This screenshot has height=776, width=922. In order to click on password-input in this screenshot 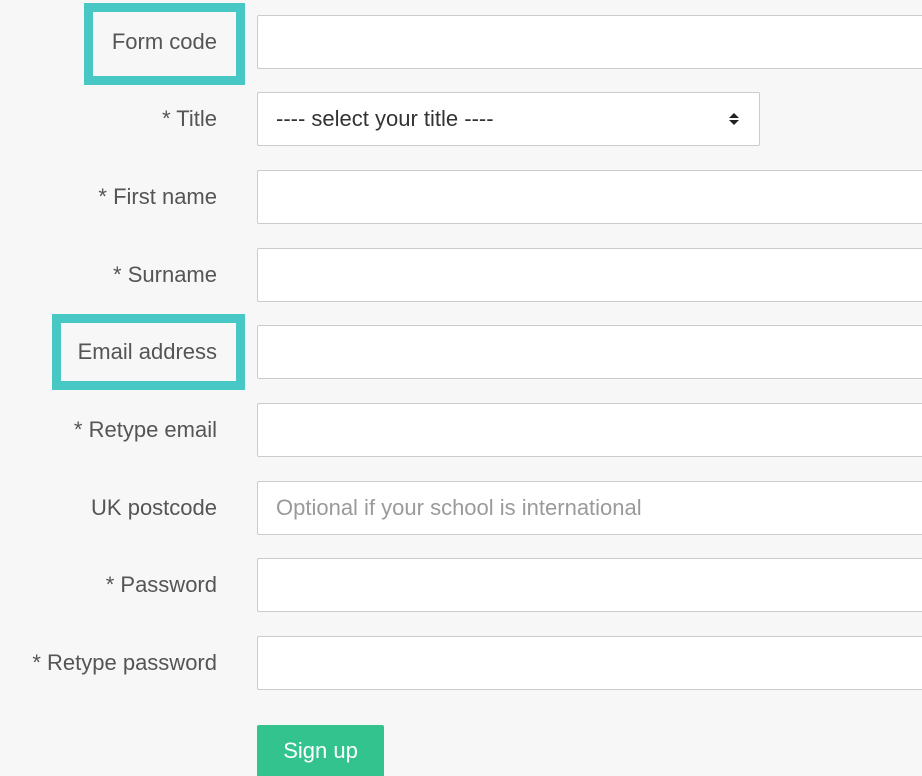, I will do `click(589, 585)`.